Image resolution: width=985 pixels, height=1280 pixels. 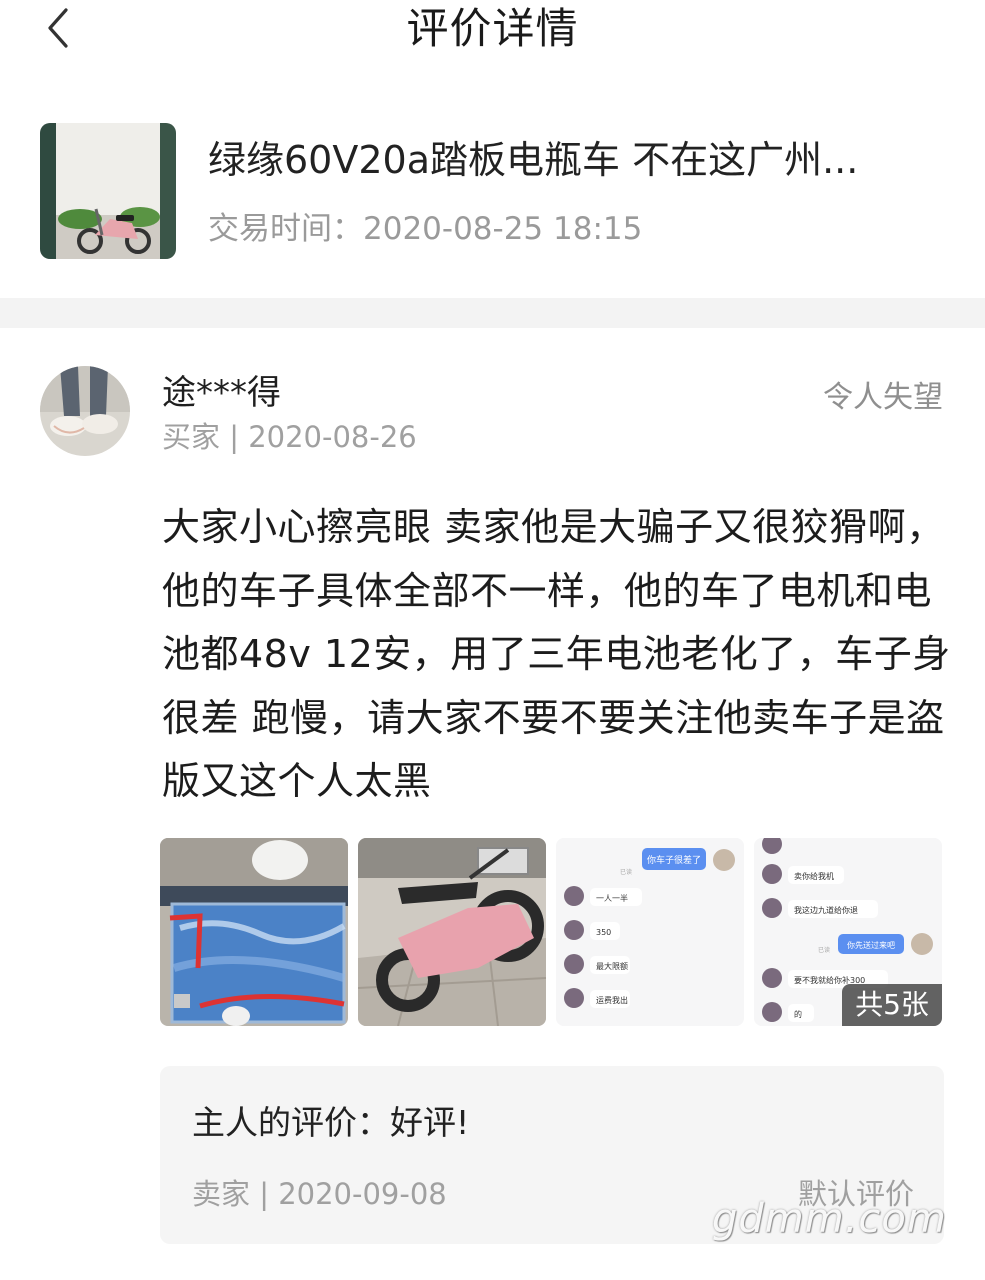 I want to click on chat2-line-2: 我这边九道给你退, so click(x=826, y=910).